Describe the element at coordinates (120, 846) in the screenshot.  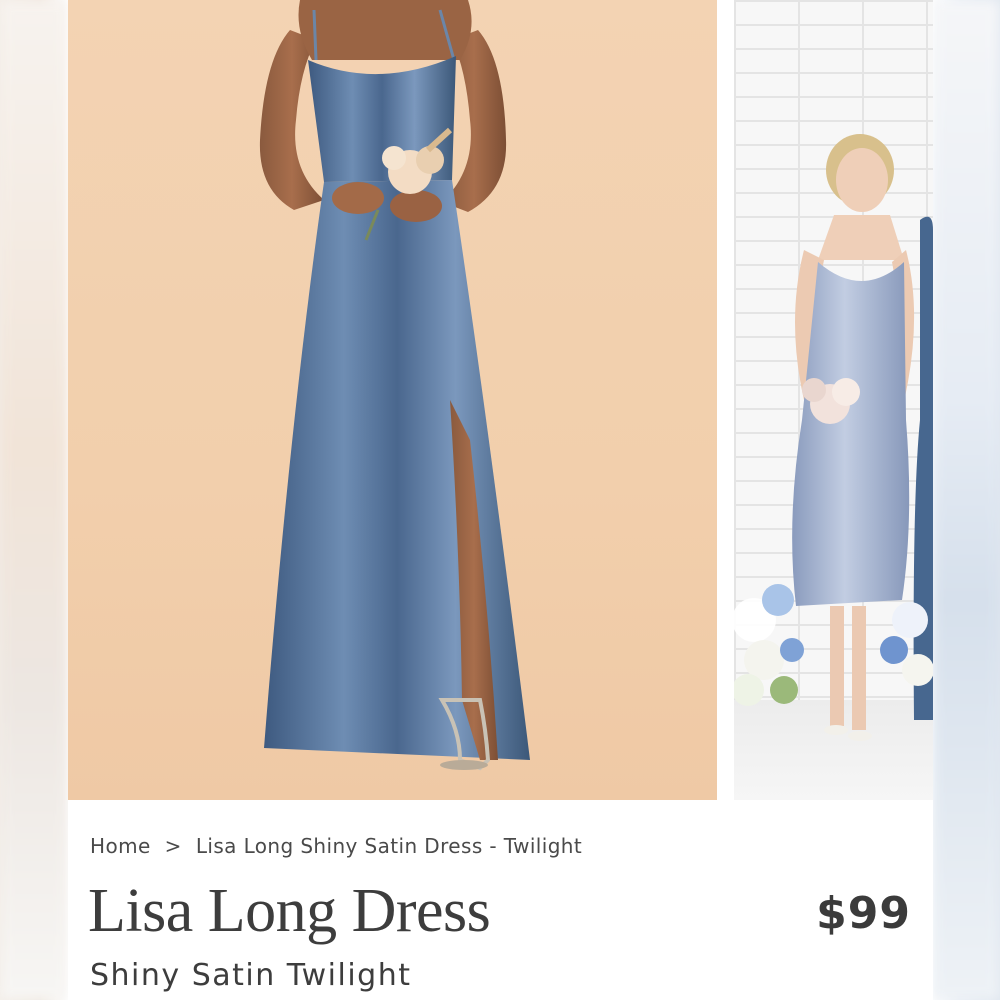
I see `breadcrumb-home-link: Home` at that location.